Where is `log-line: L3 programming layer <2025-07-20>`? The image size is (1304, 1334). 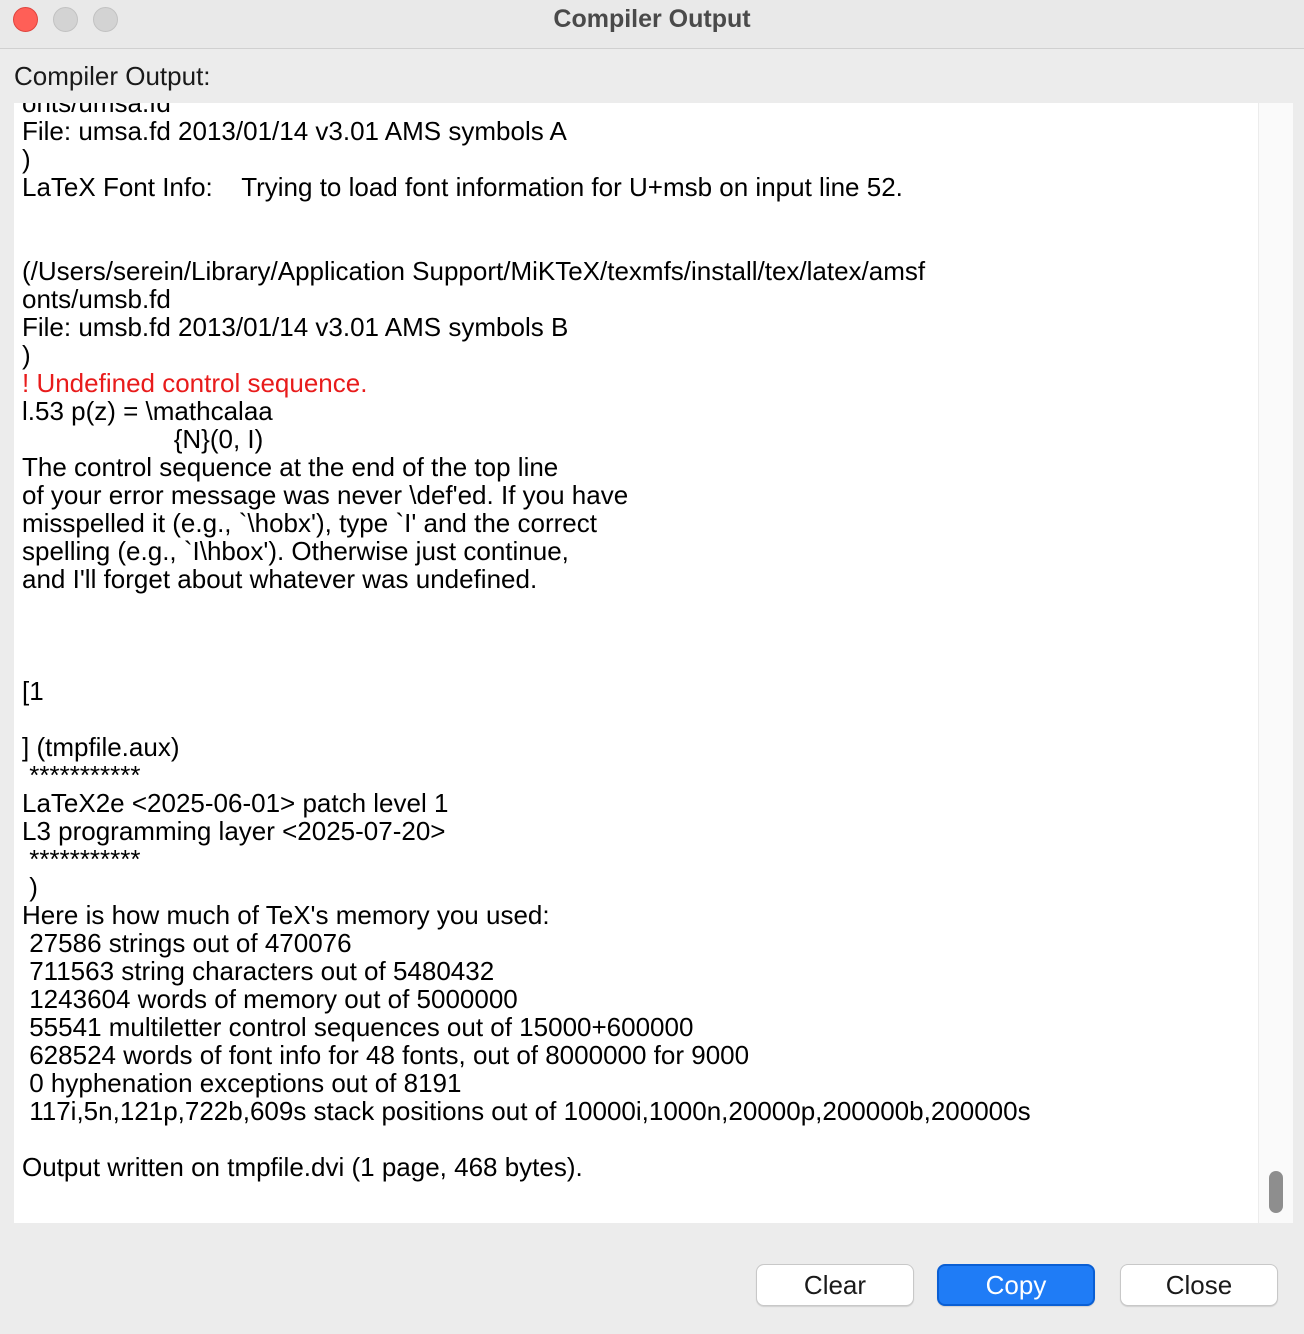 log-line: L3 programming layer <2025-07-20> is located at coordinates (234, 831).